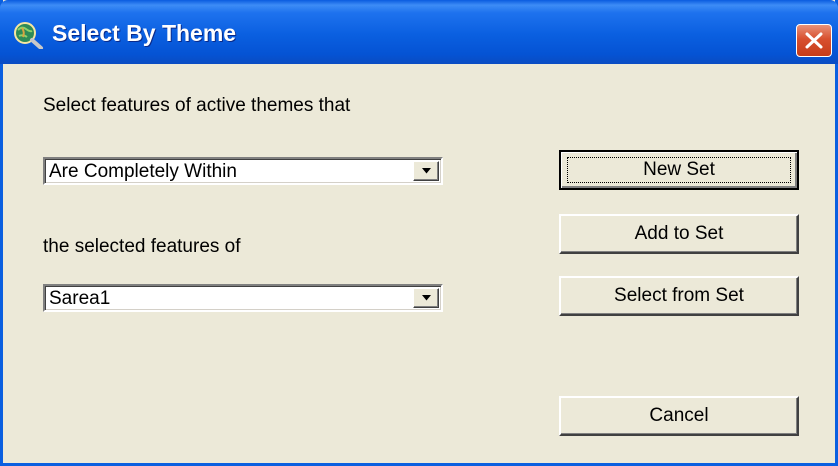  I want to click on theme-select-dropdown-button, so click(426, 298).